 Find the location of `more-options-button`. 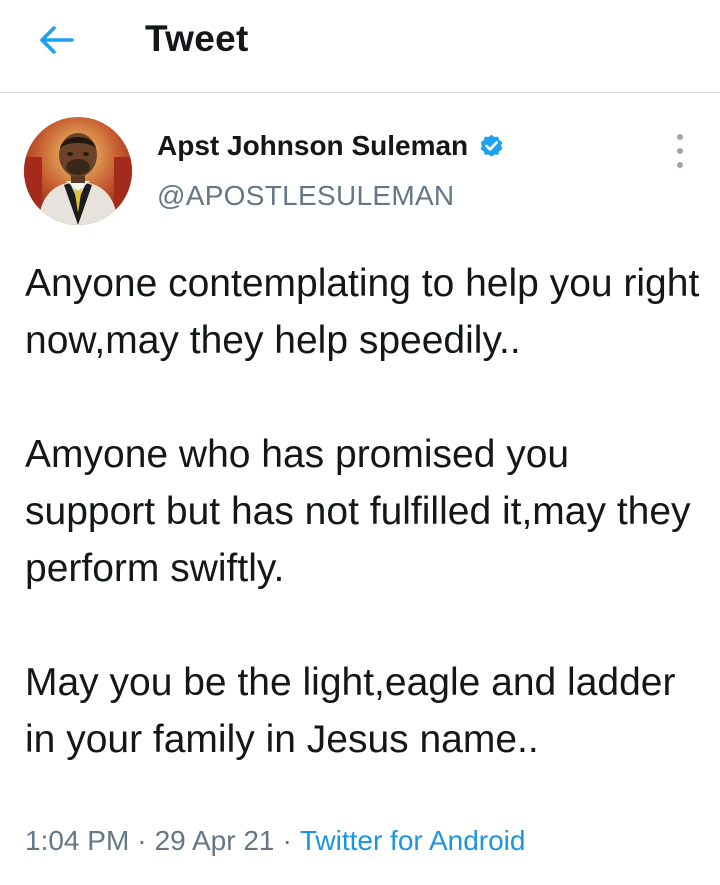

more-options-button is located at coordinates (680, 151).